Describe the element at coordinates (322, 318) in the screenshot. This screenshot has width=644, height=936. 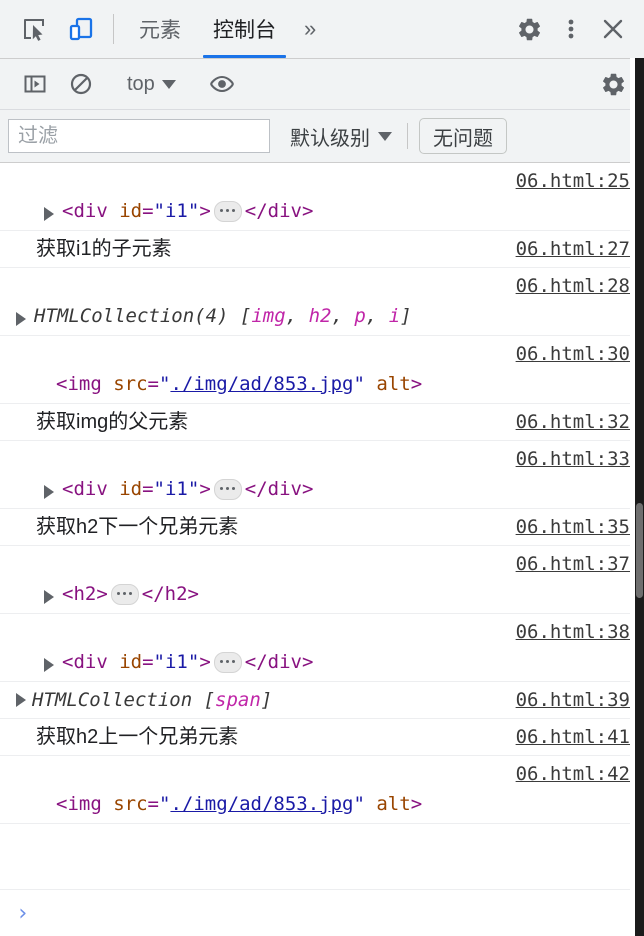
I see `message-body-line: HTMLCollection(4) [img, h2, p, i]` at that location.